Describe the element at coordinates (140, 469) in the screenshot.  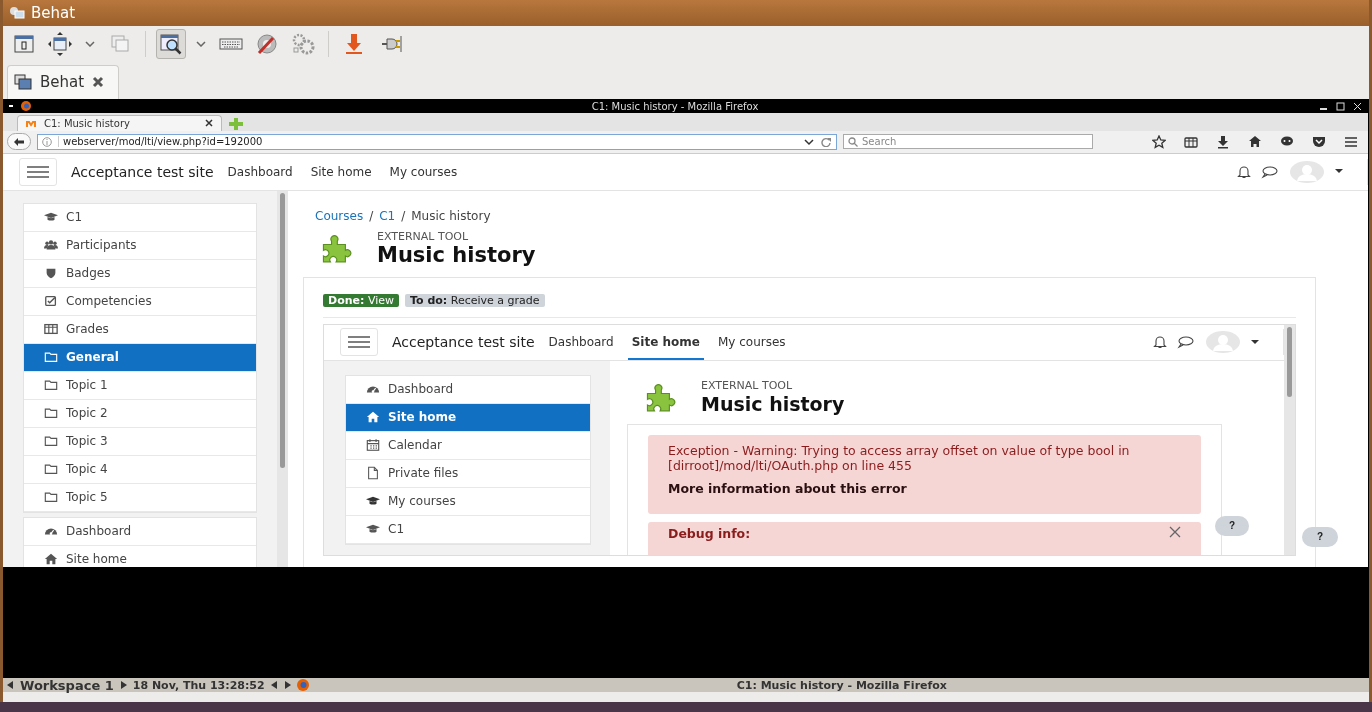
I see `nav-item: Topic 4` at that location.